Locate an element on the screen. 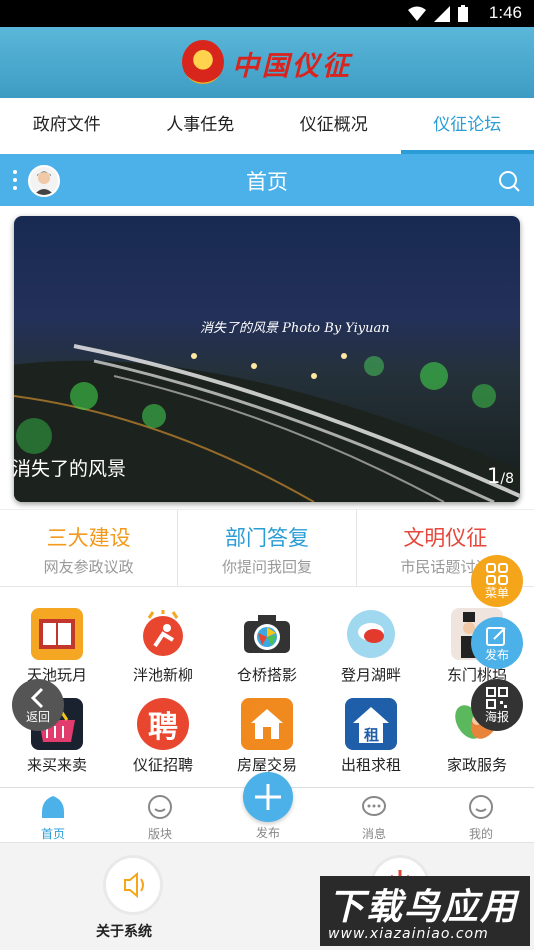 This screenshot has height=950, width=534. top-tabs: 政府文件 人事任免 仪征概况 仪征论坛 is located at coordinates (267, 126).